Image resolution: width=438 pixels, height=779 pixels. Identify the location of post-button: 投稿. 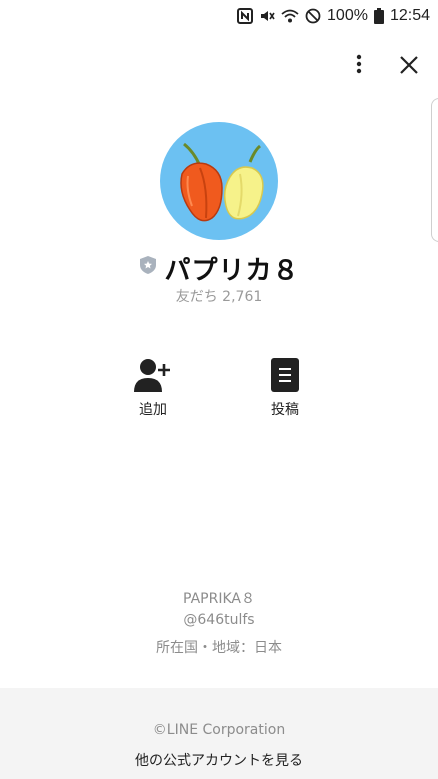
(285, 388).